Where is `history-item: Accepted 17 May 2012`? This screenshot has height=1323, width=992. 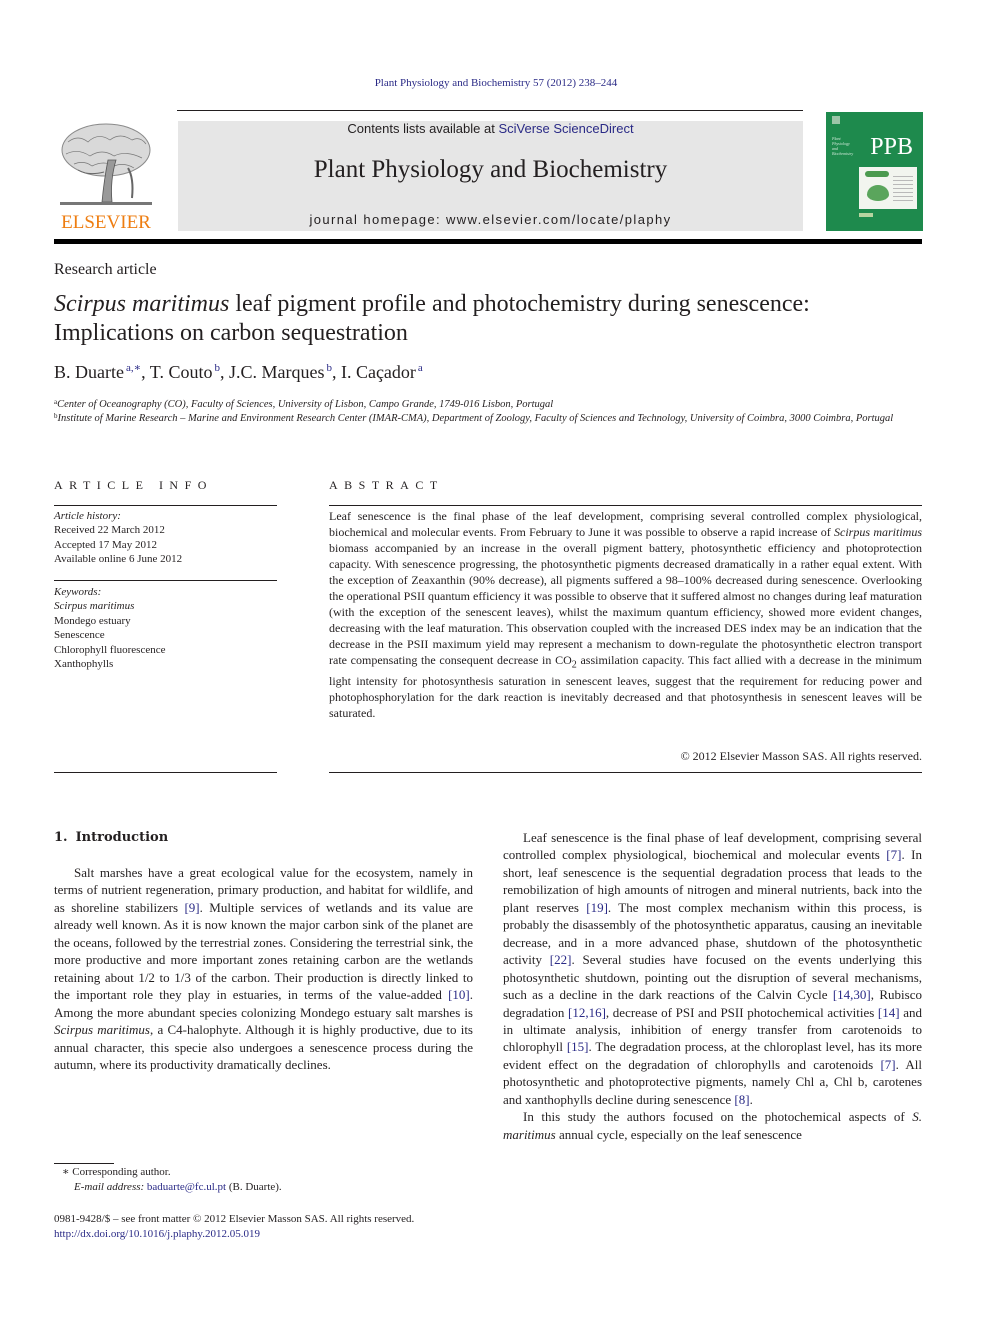 history-item: Accepted 17 May 2012 is located at coordinates (105, 544).